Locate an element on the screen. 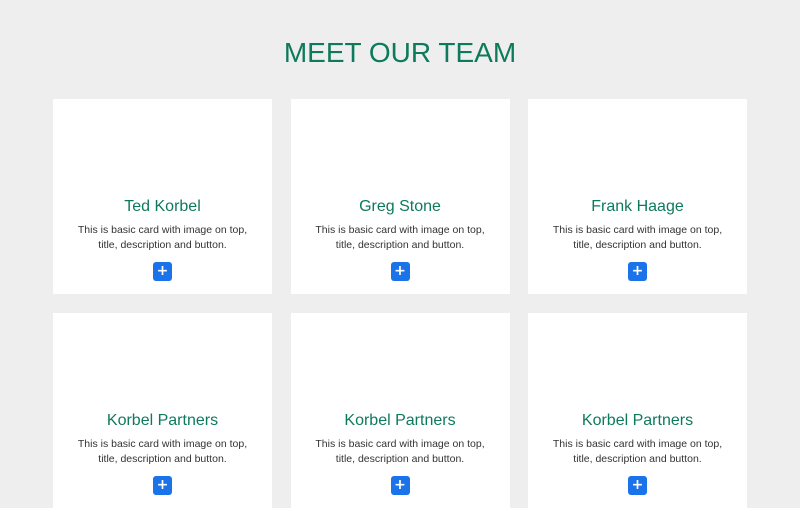 Image resolution: width=800 pixels, height=508 pixels. card-title: Ted Korbel is located at coordinates (162, 206).